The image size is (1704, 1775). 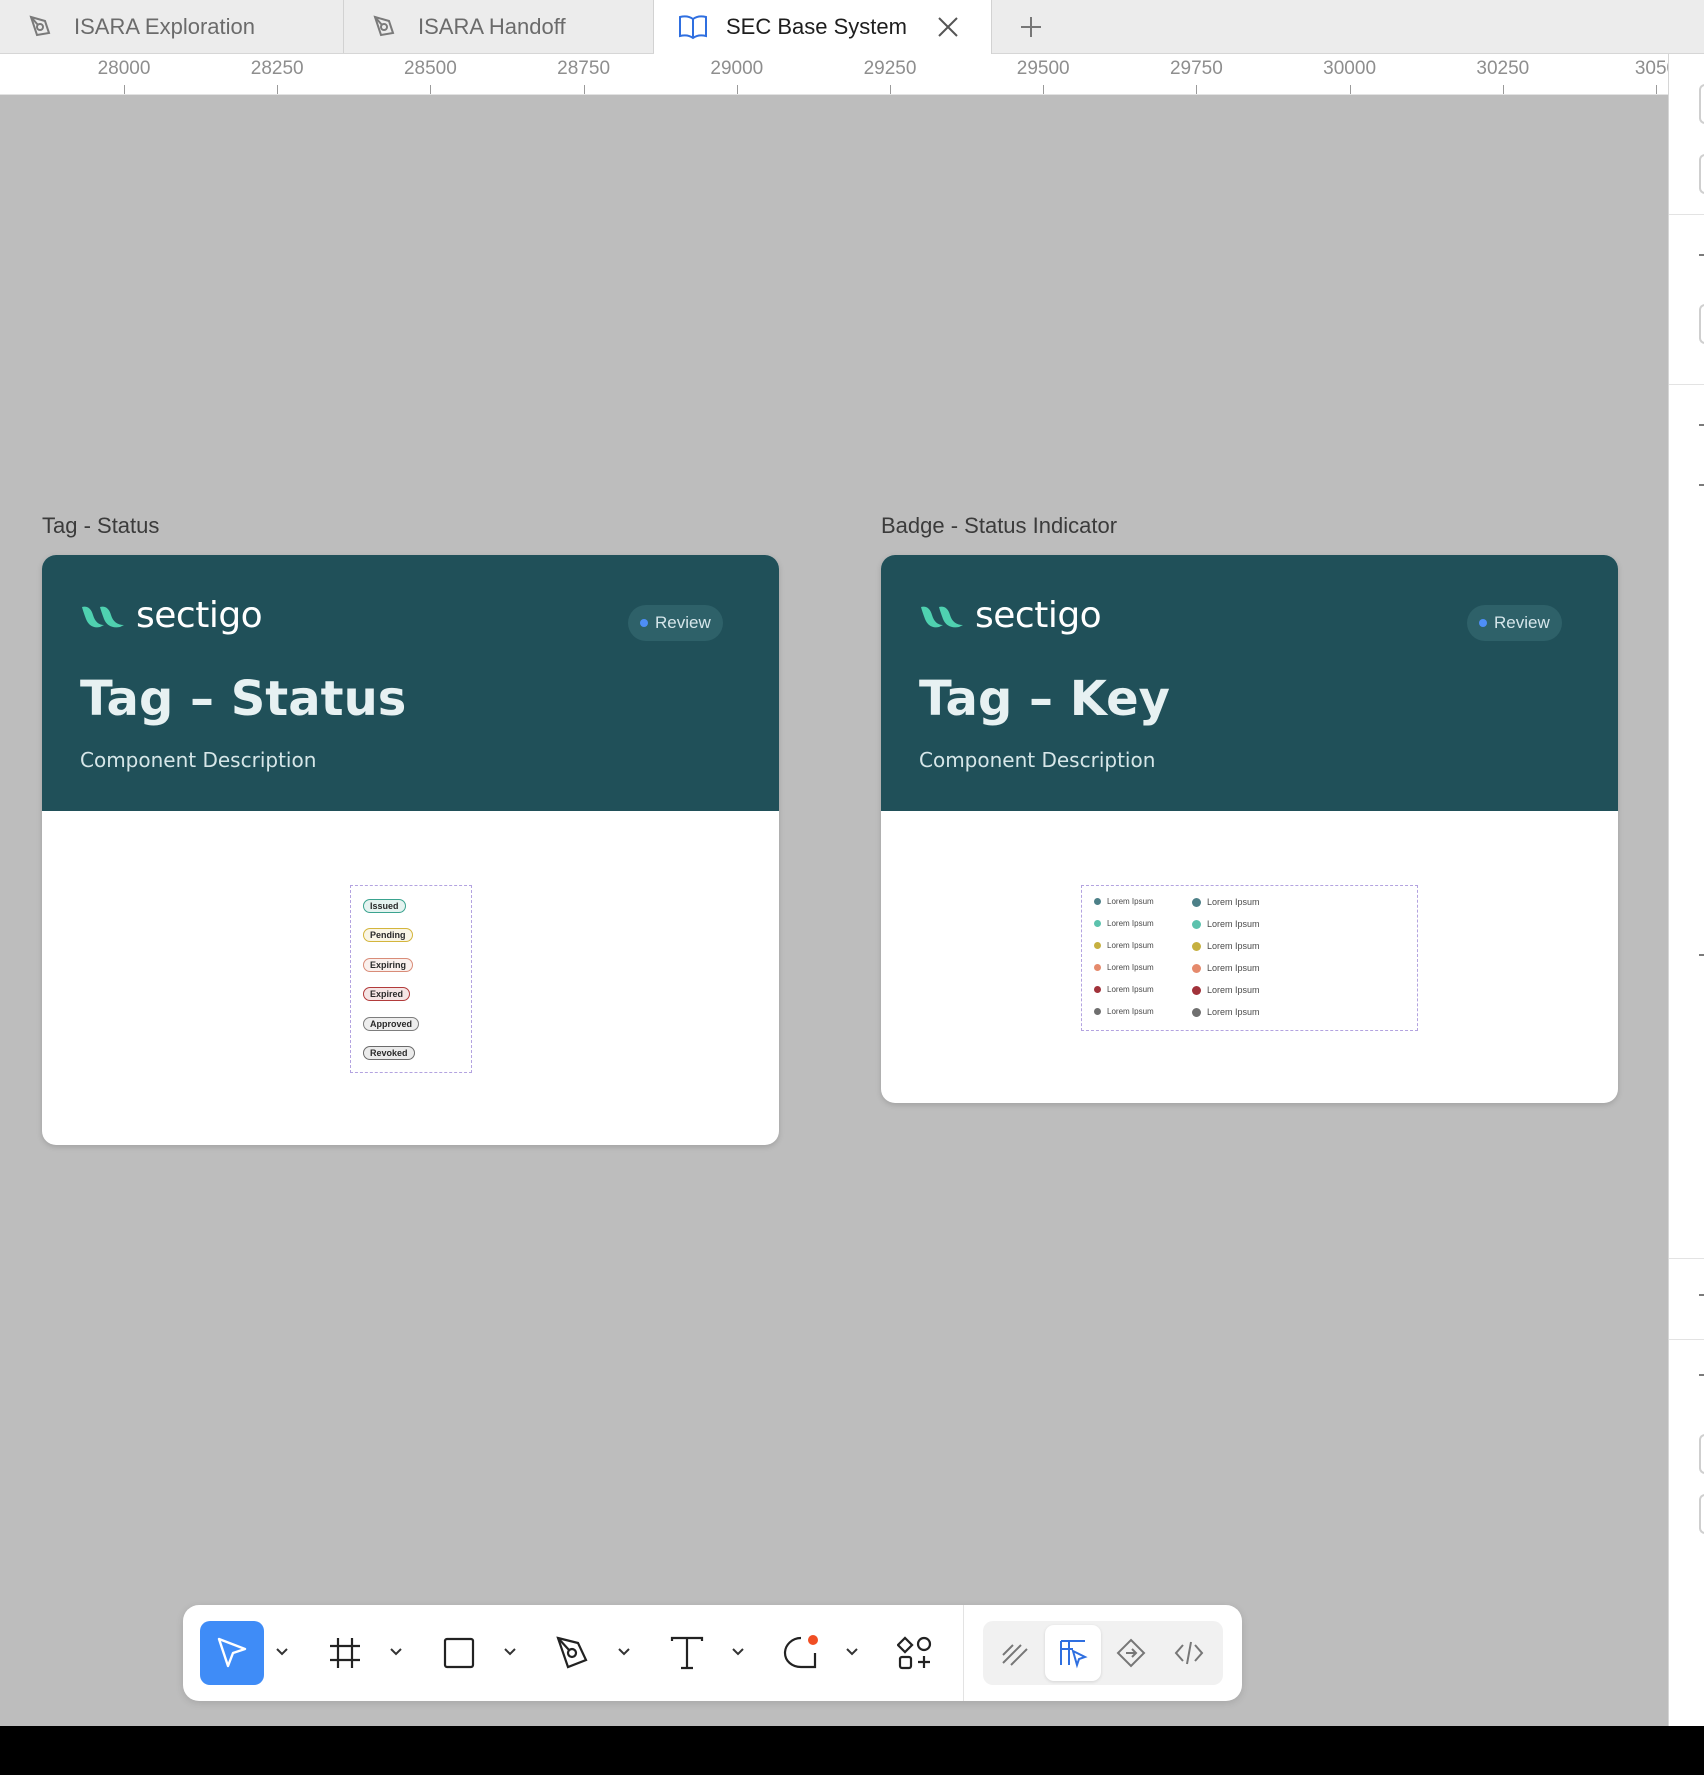 What do you see at coordinates (388, 935) in the screenshot?
I see `status-tag: Pending` at bounding box center [388, 935].